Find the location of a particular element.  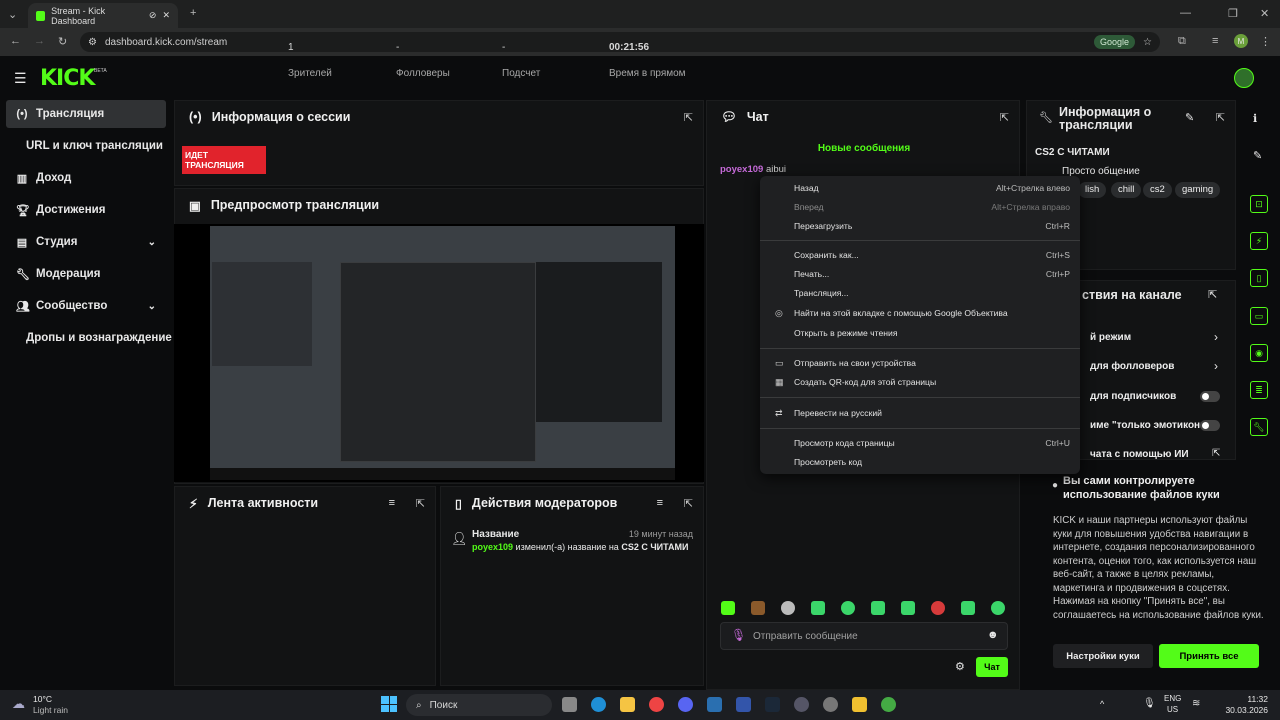

new-messages-divider: Новые сообщения is located at coordinates (864, 148).